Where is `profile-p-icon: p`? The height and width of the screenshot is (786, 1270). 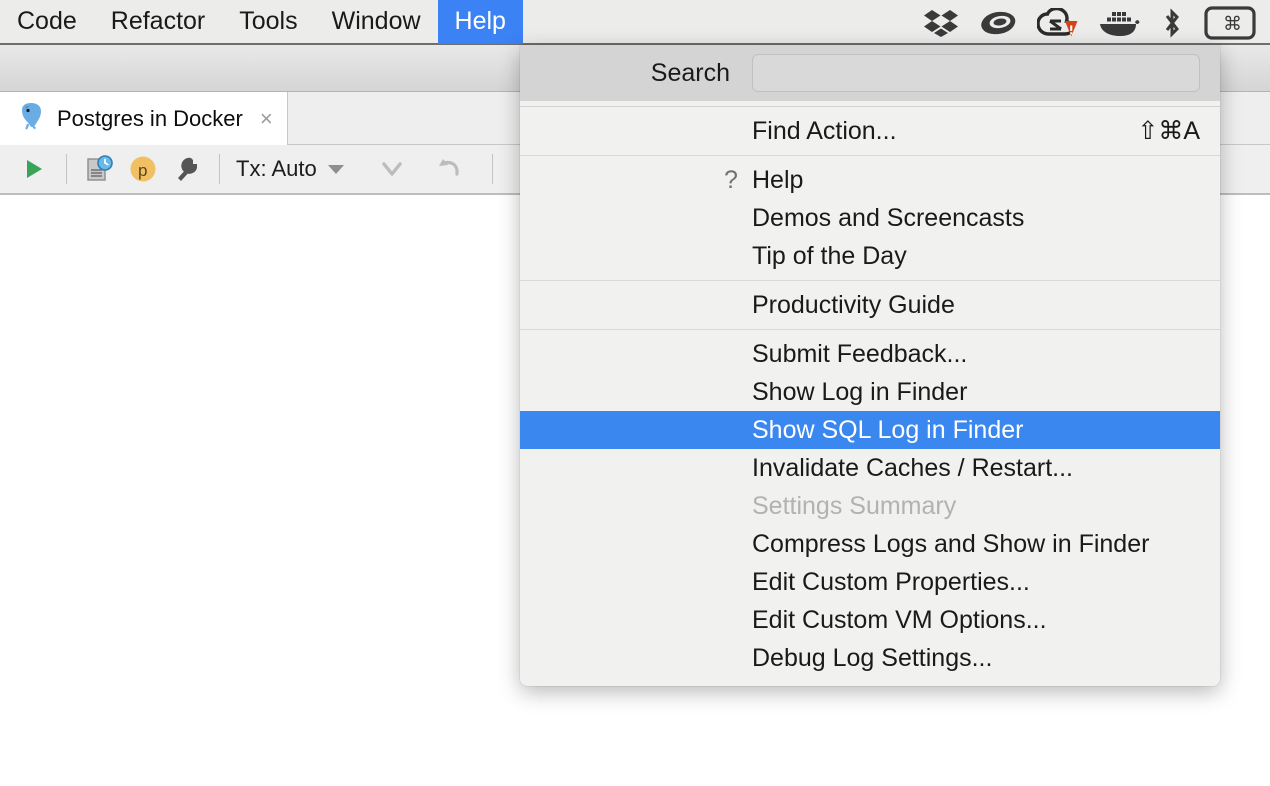 profile-p-icon: p is located at coordinates (143, 169).